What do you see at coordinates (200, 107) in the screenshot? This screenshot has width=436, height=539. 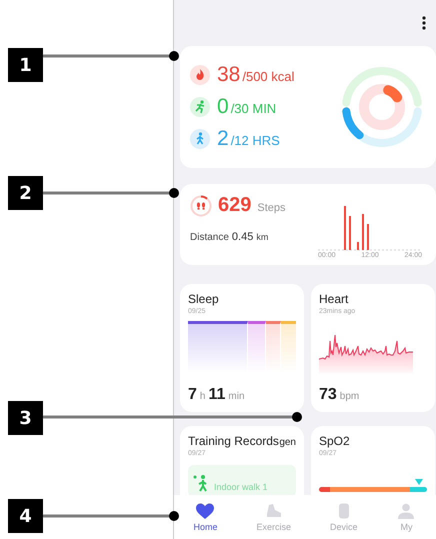 I see `running-person-icon` at bounding box center [200, 107].